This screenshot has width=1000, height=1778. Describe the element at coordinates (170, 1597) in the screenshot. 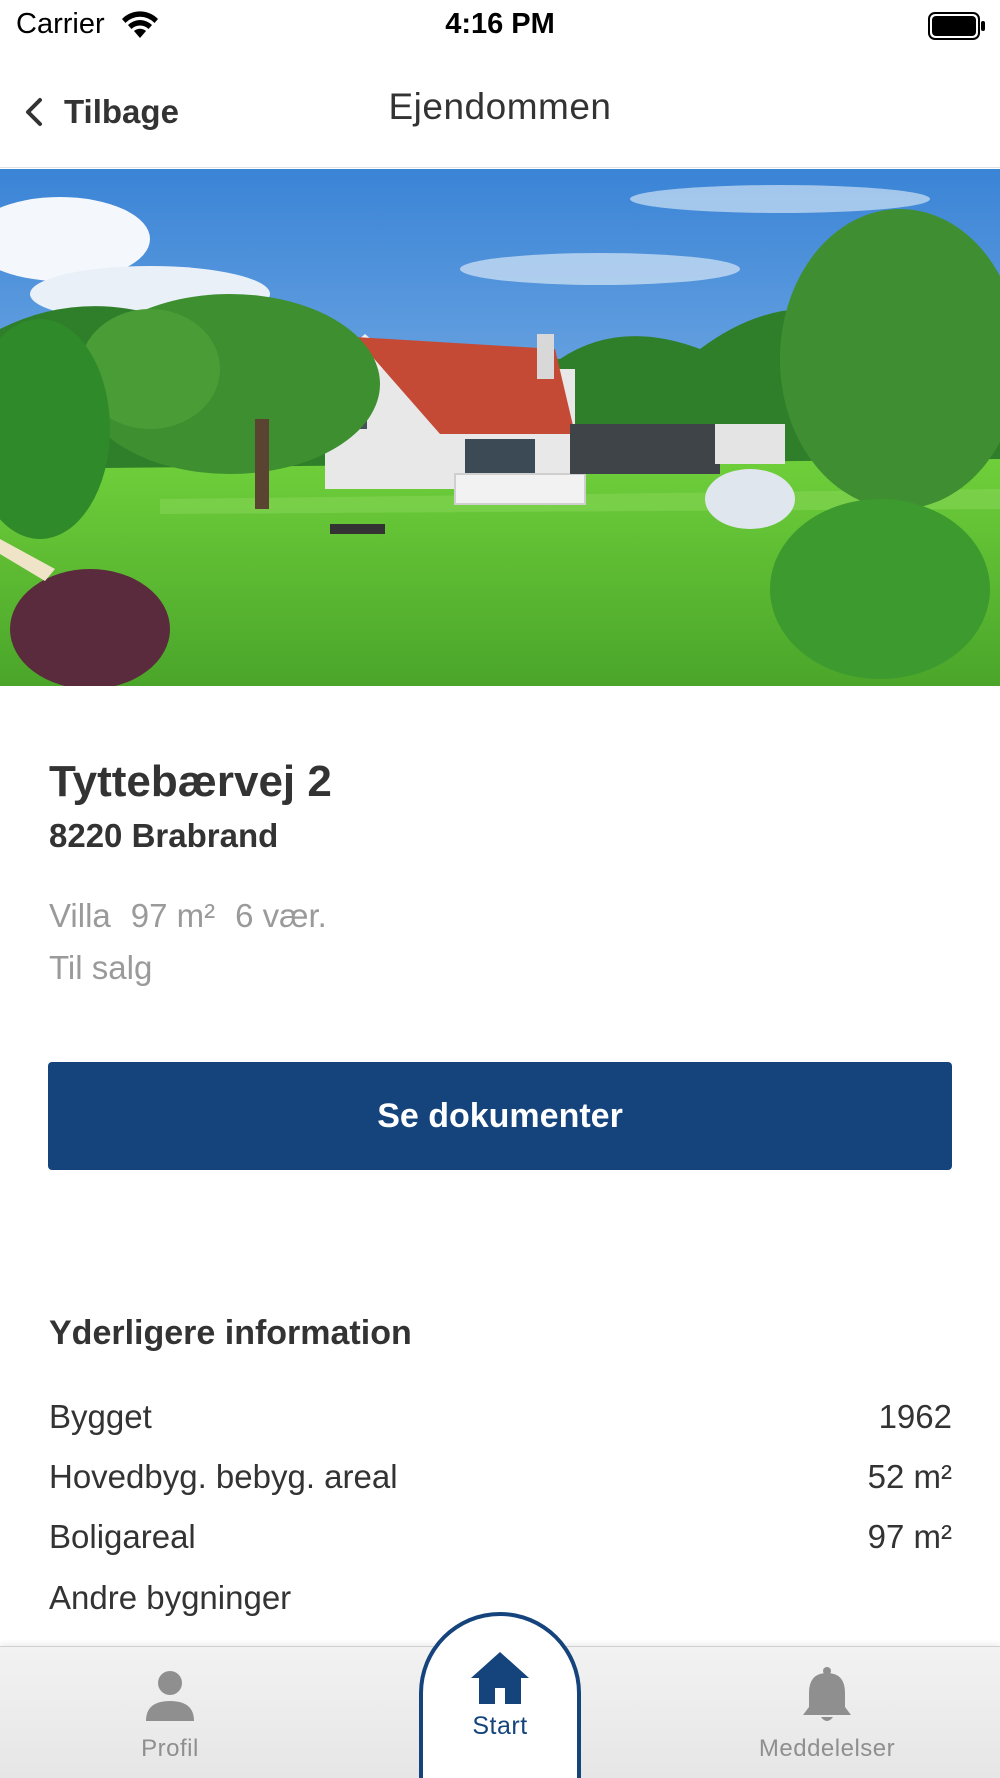

I see `info-label: Andre bygninger` at that location.